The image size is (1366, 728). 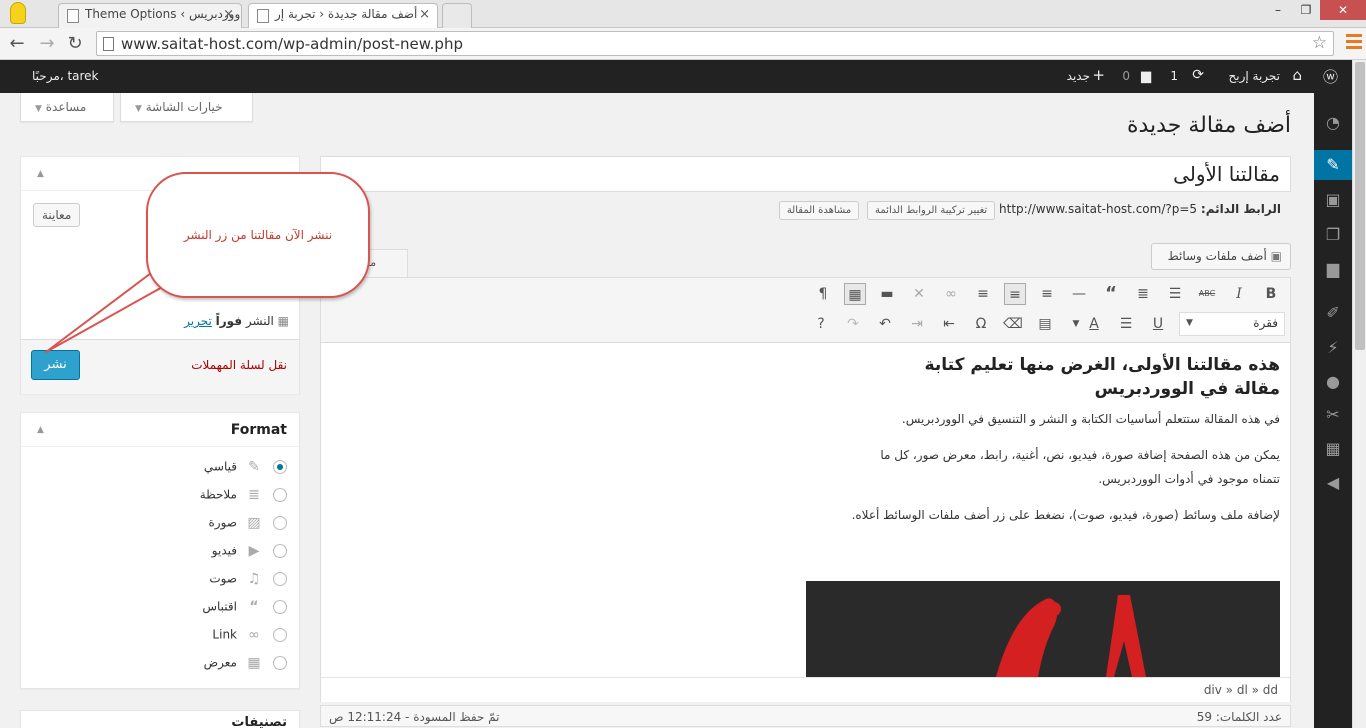 What do you see at coordinates (1271, 294) in the screenshot?
I see `bold-icon: B` at bounding box center [1271, 294].